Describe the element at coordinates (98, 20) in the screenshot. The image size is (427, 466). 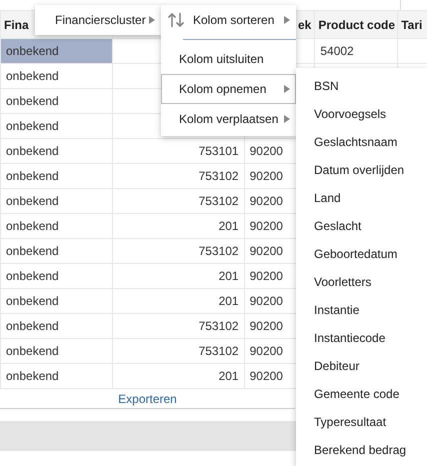
I see `menu-item: Financierscluster` at that location.